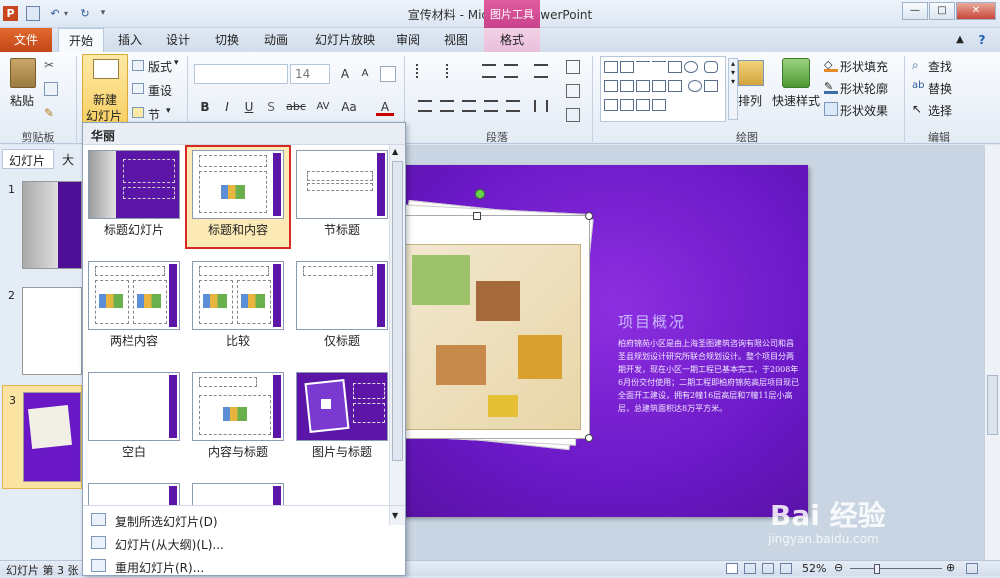 This screenshot has height=578, width=1000. What do you see at coordinates (81, 40) in the screenshot?
I see `tab-home: 开始` at bounding box center [81, 40].